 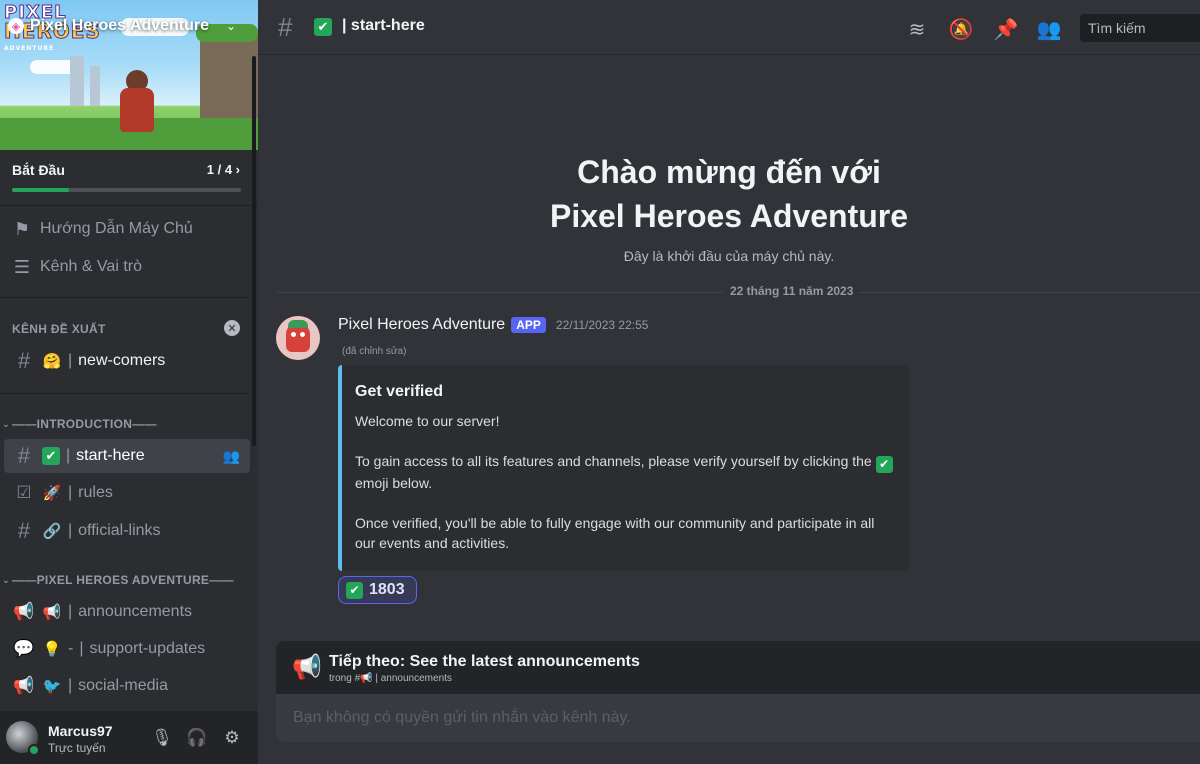 What do you see at coordinates (52, 361) in the screenshot?
I see `hugging-face-emoji: 🤗` at bounding box center [52, 361].